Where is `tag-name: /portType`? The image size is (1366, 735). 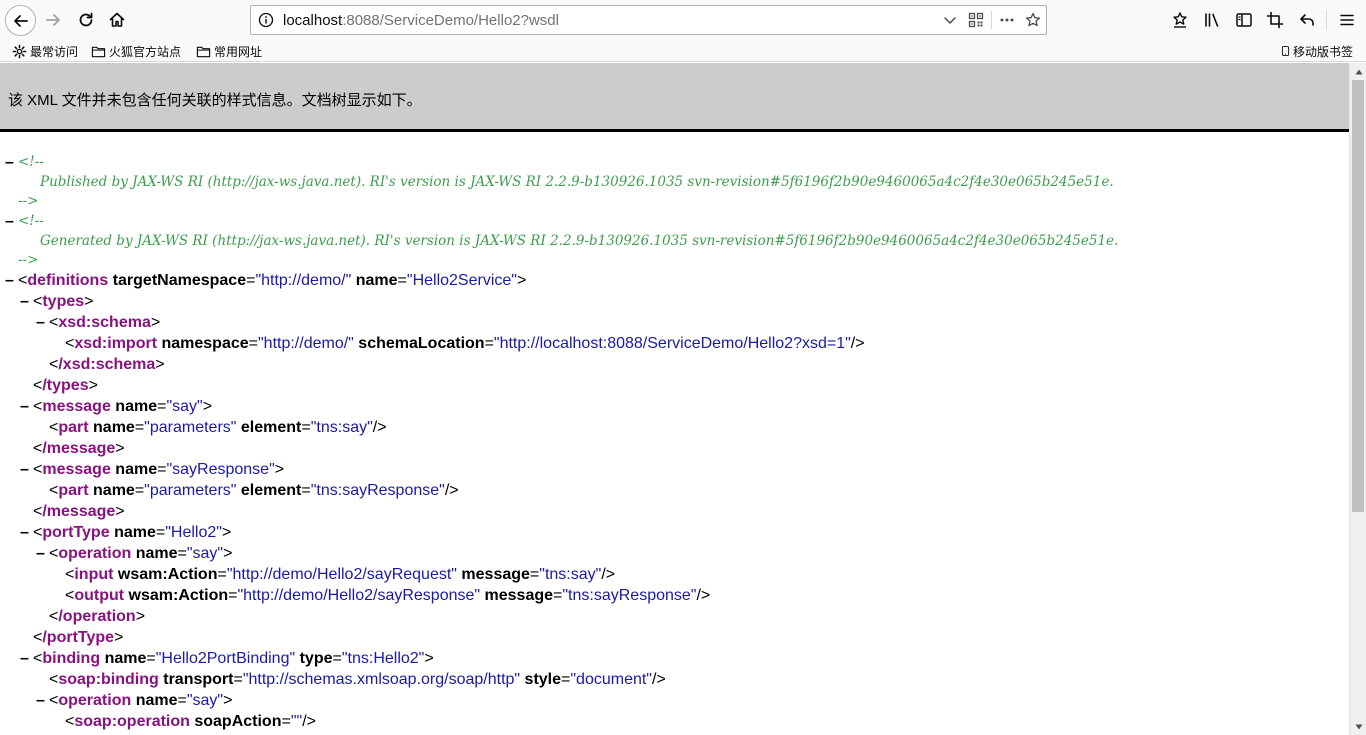 tag-name: /portType is located at coordinates (78, 637).